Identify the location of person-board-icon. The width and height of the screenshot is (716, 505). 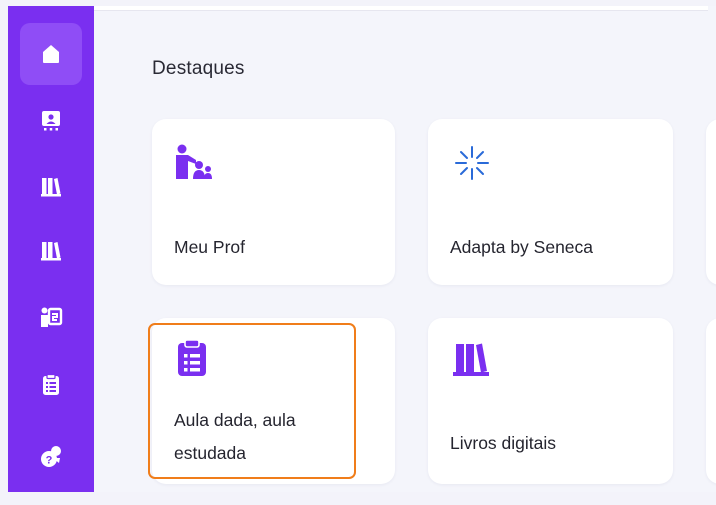
(52, 317).